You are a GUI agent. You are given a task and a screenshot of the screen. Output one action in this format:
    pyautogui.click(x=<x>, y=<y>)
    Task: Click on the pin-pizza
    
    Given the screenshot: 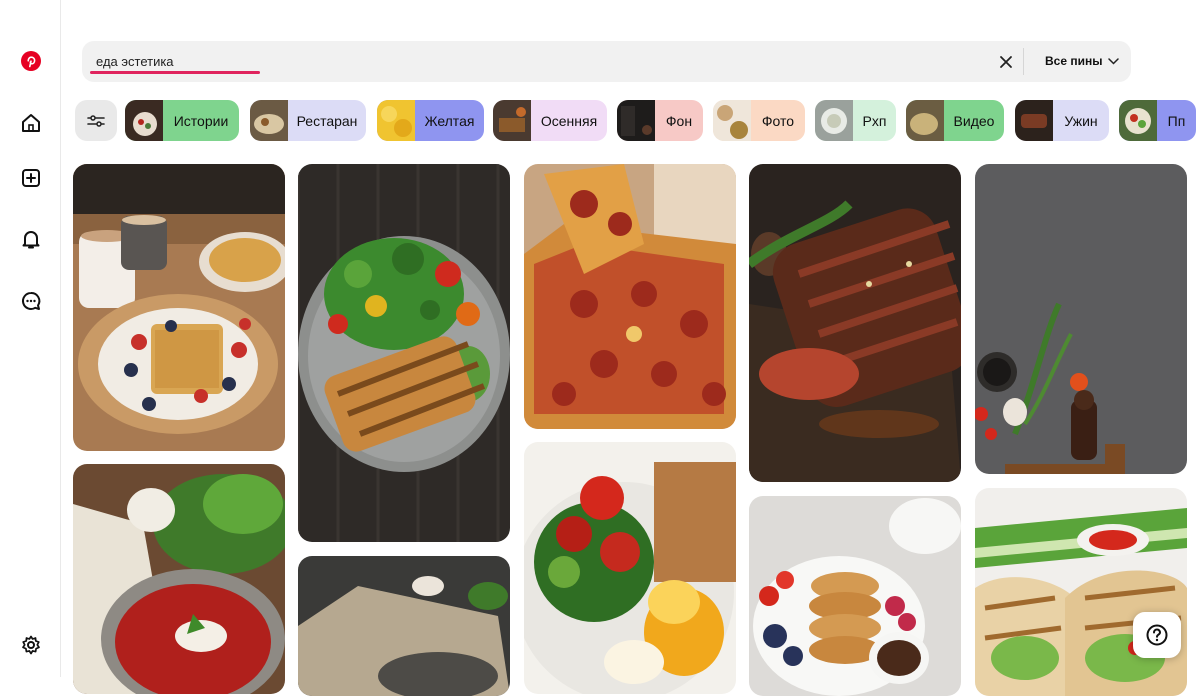 What is the action you would take?
    pyautogui.click(x=630, y=296)
    